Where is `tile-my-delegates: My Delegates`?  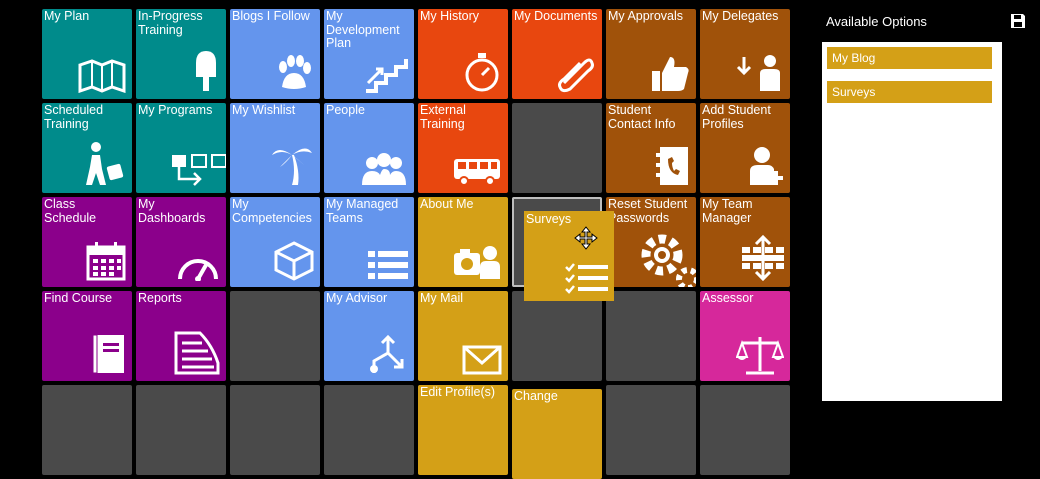 tile-my-delegates: My Delegates is located at coordinates (745, 54).